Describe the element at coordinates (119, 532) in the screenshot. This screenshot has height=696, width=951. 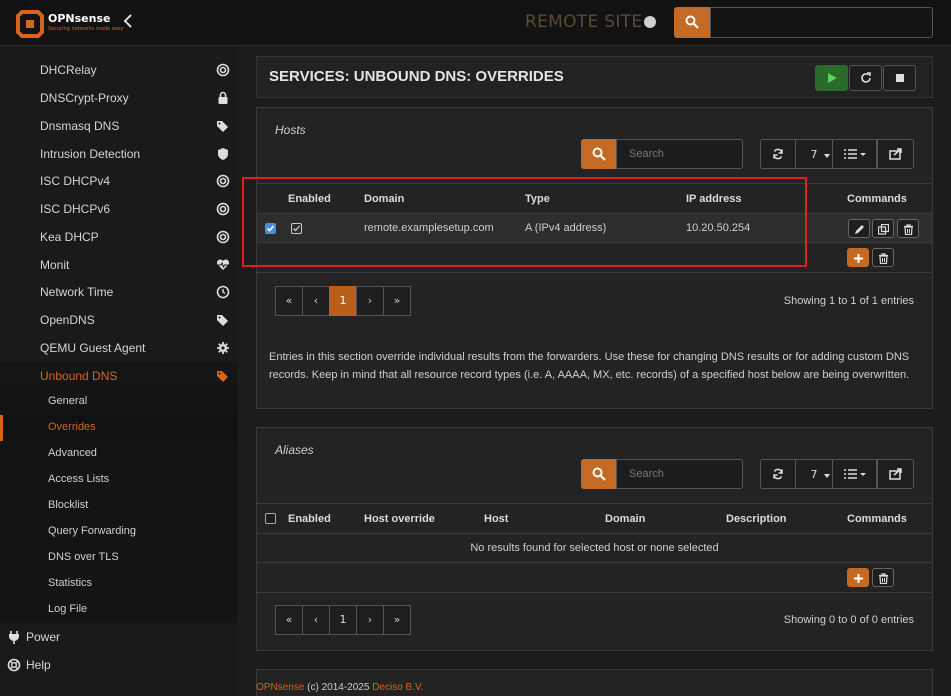
I see `sidebar-subitem-query-forwarding: Query Forwarding` at that location.